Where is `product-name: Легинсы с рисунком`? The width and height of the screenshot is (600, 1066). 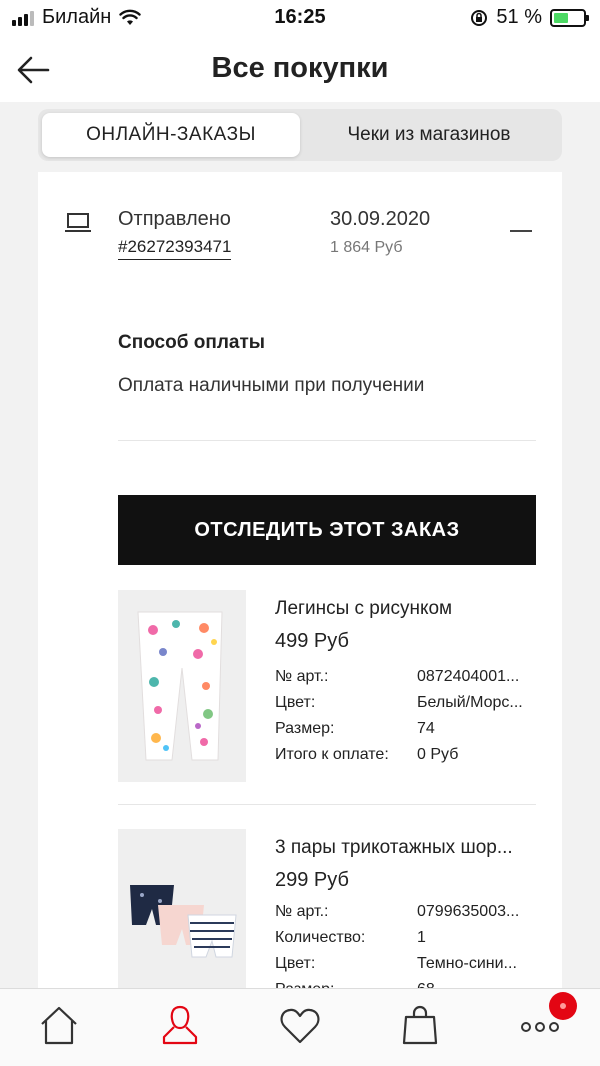 product-name: Легинсы с рисунком is located at coordinates (364, 608).